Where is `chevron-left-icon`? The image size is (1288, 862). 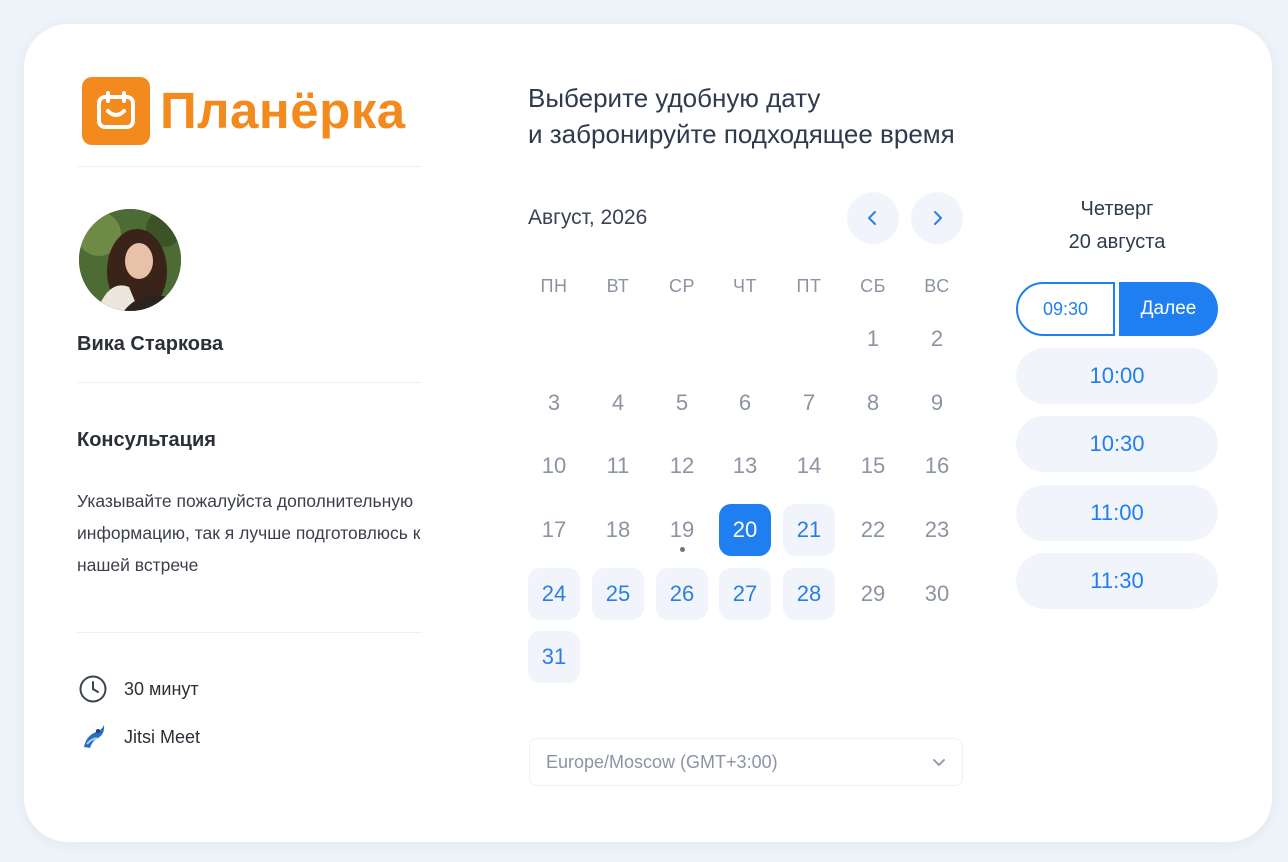 chevron-left-icon is located at coordinates (872, 218).